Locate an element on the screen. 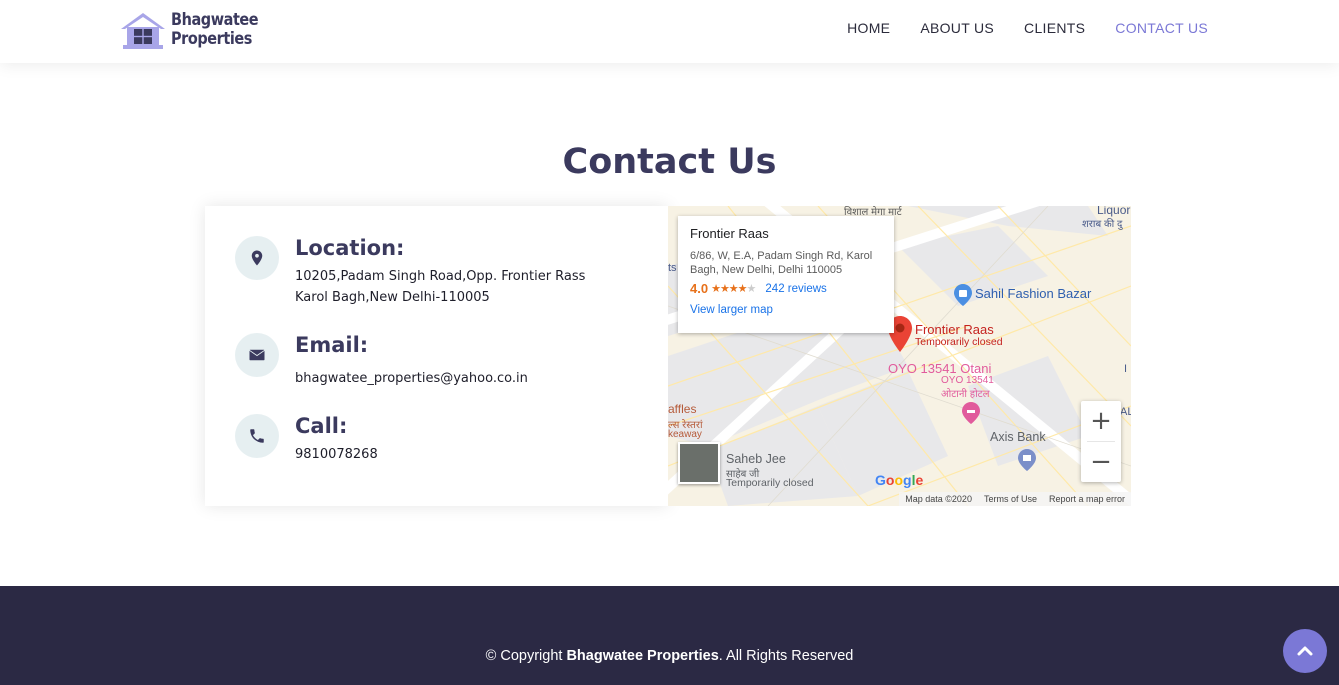 Image resolution: width=1339 pixels, height=685 pixels. map-report-link: Report a map error is located at coordinates (1087, 499).